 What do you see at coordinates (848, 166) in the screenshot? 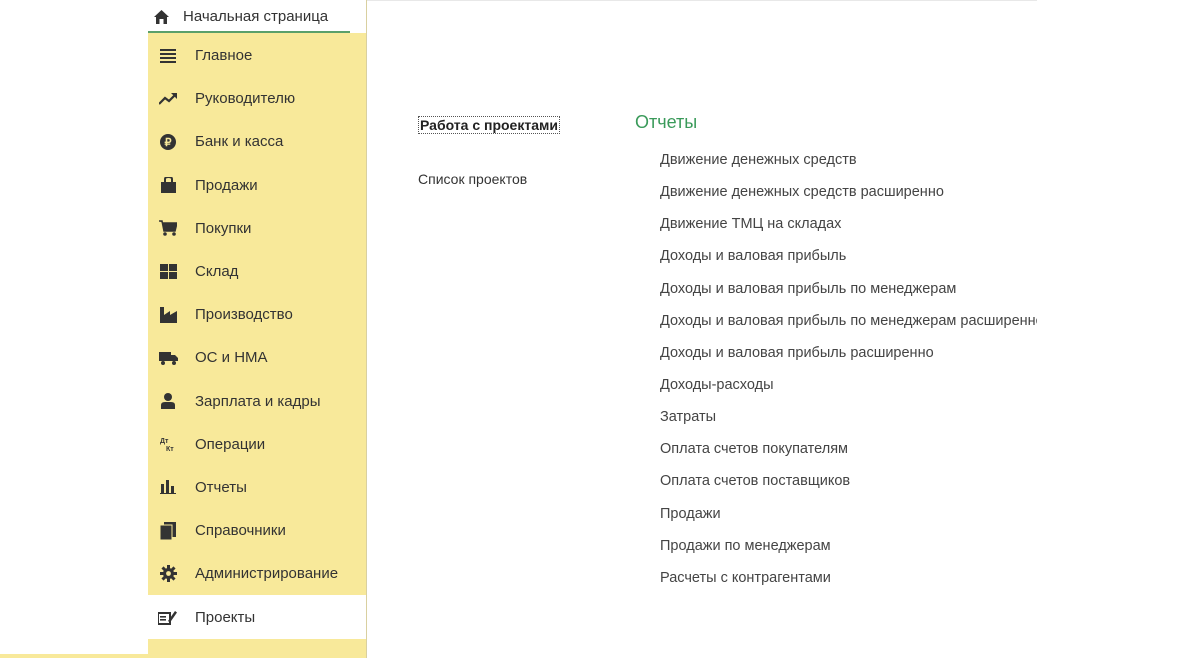
I see `report-link: Движение денежных средств` at bounding box center [848, 166].